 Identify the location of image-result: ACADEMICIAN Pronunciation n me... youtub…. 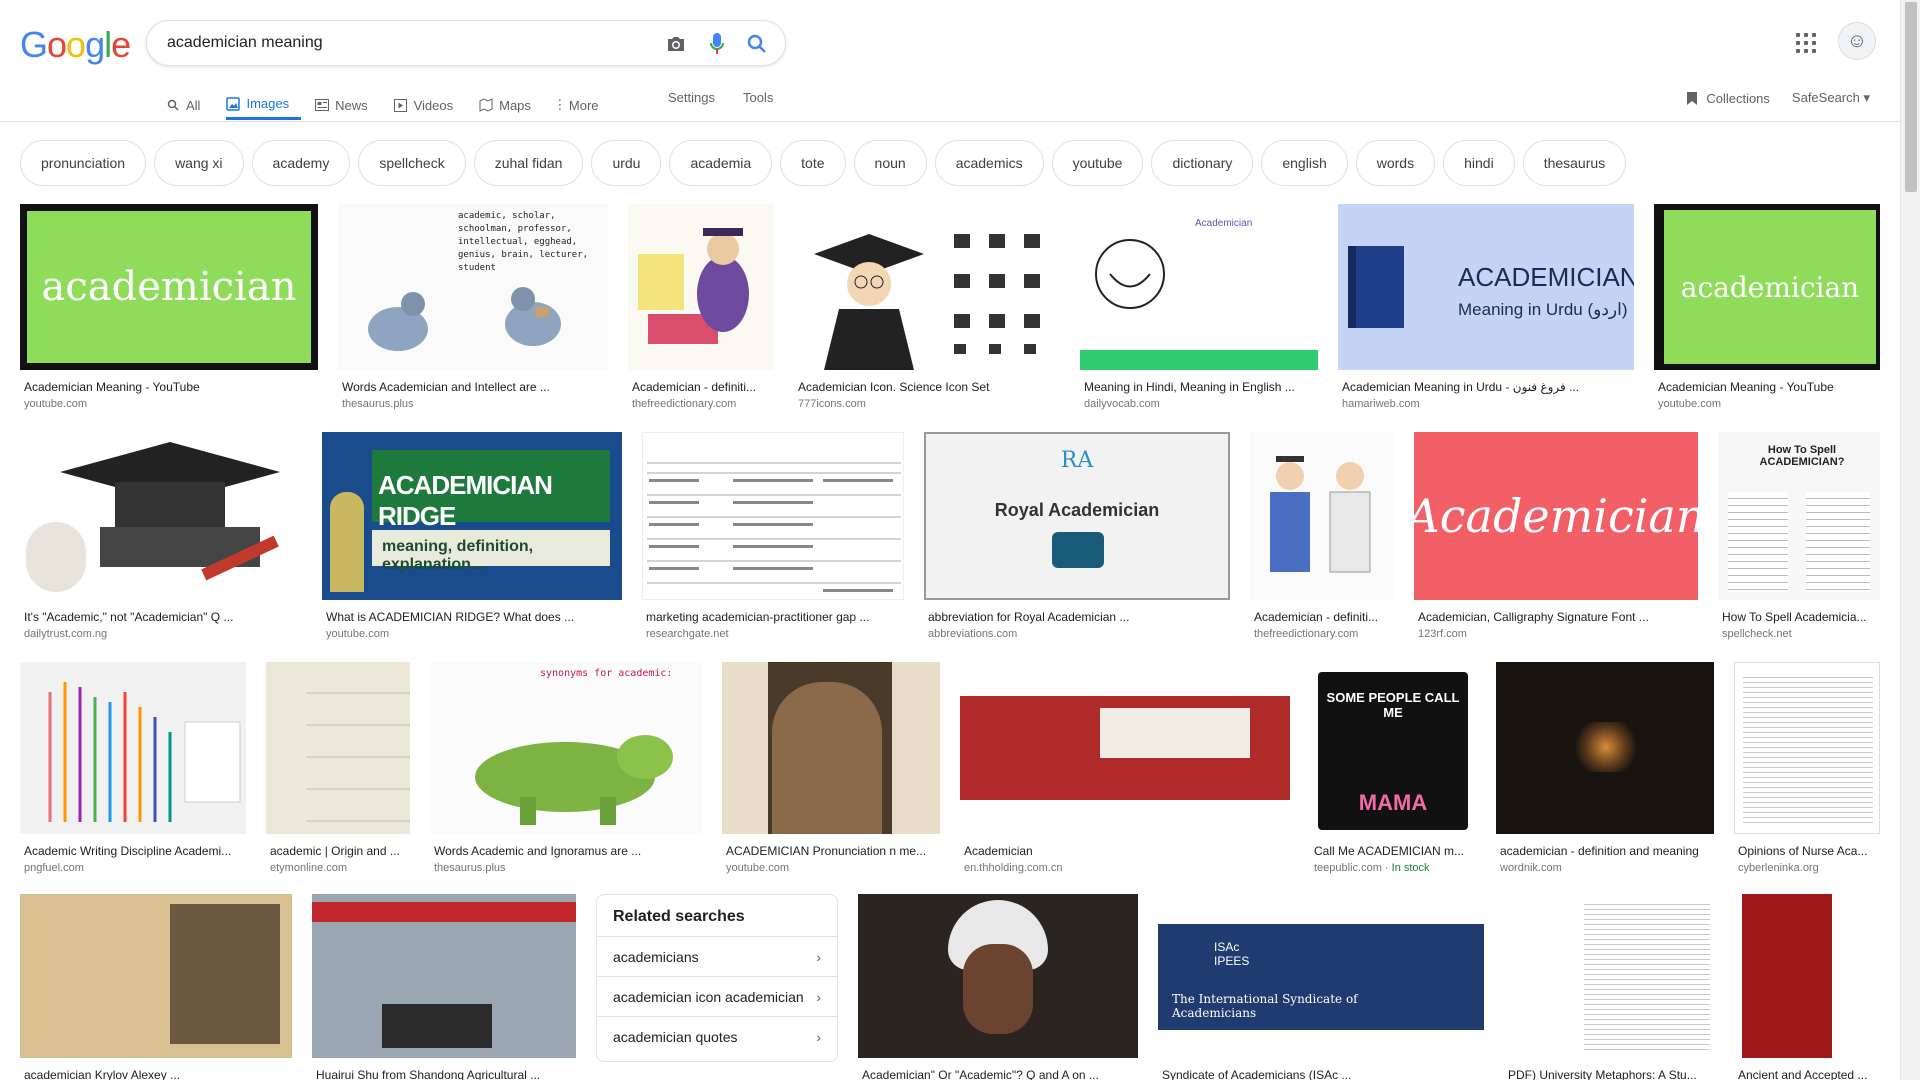
(831, 768).